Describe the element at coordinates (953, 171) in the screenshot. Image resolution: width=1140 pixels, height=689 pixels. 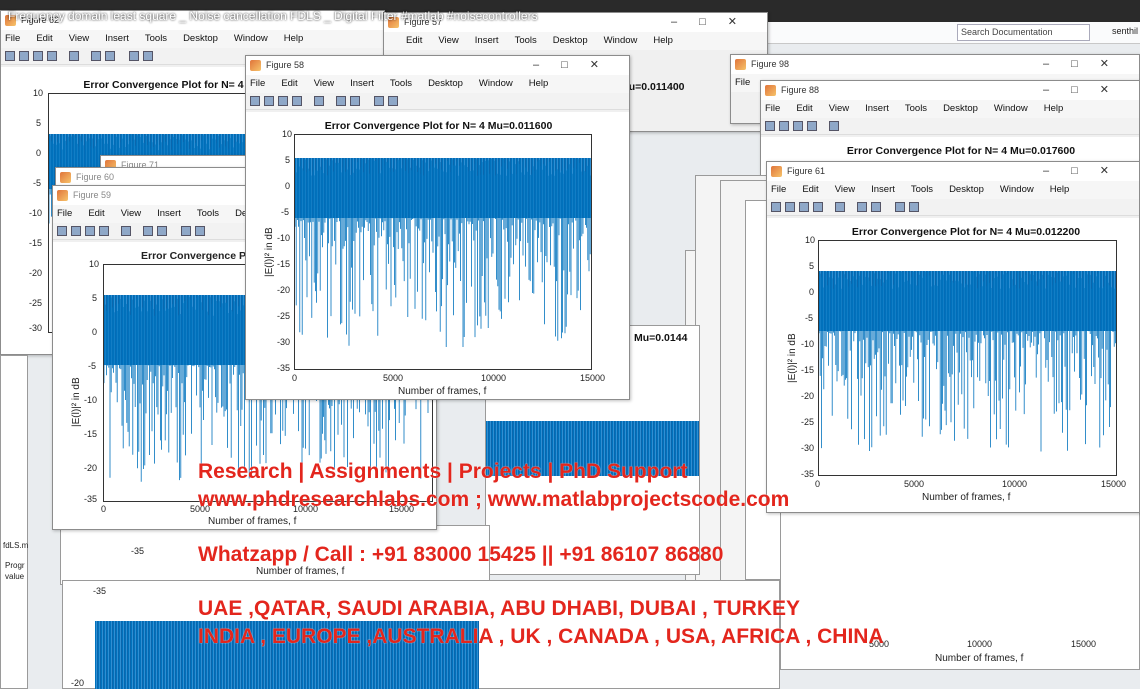
I see `figure-61-titlebar: Figure 61 –□✕` at that location.